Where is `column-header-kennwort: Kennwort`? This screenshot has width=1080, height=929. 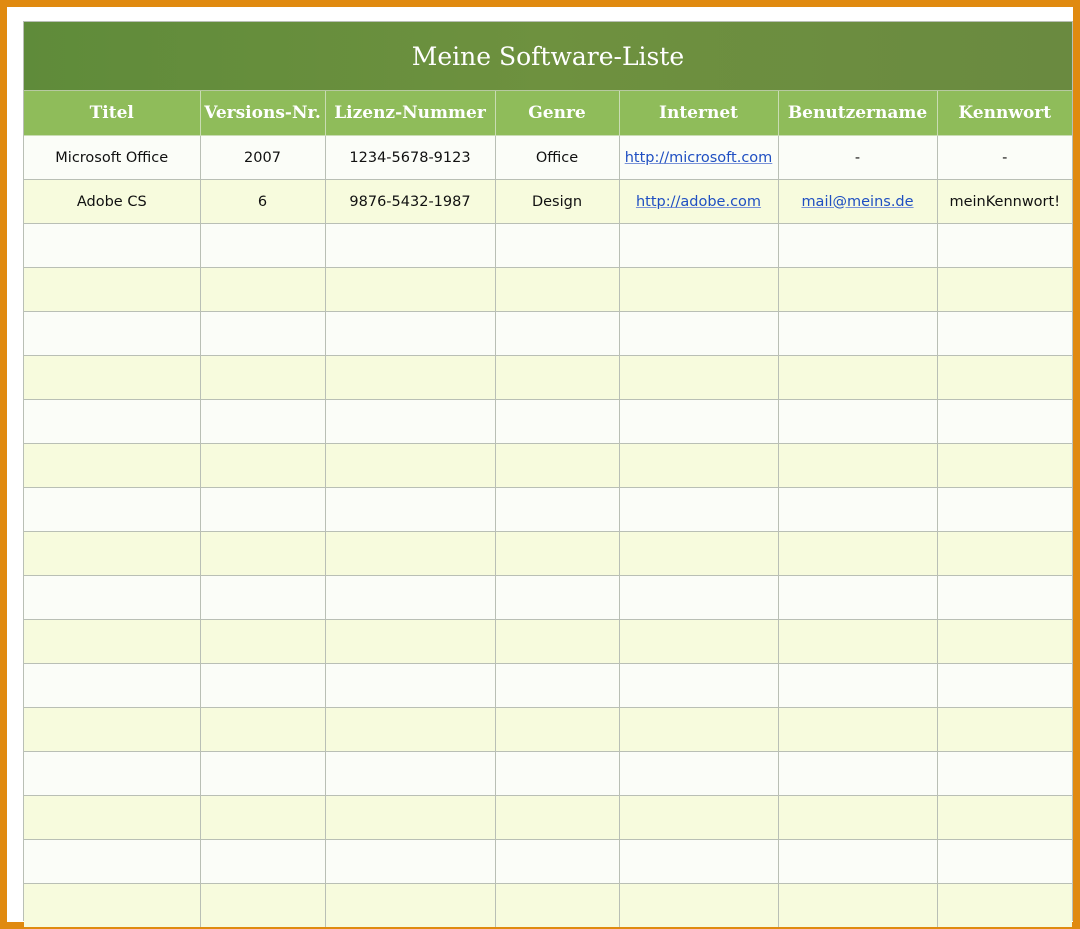 column-header-kennwort: Kennwort is located at coordinates (1004, 113).